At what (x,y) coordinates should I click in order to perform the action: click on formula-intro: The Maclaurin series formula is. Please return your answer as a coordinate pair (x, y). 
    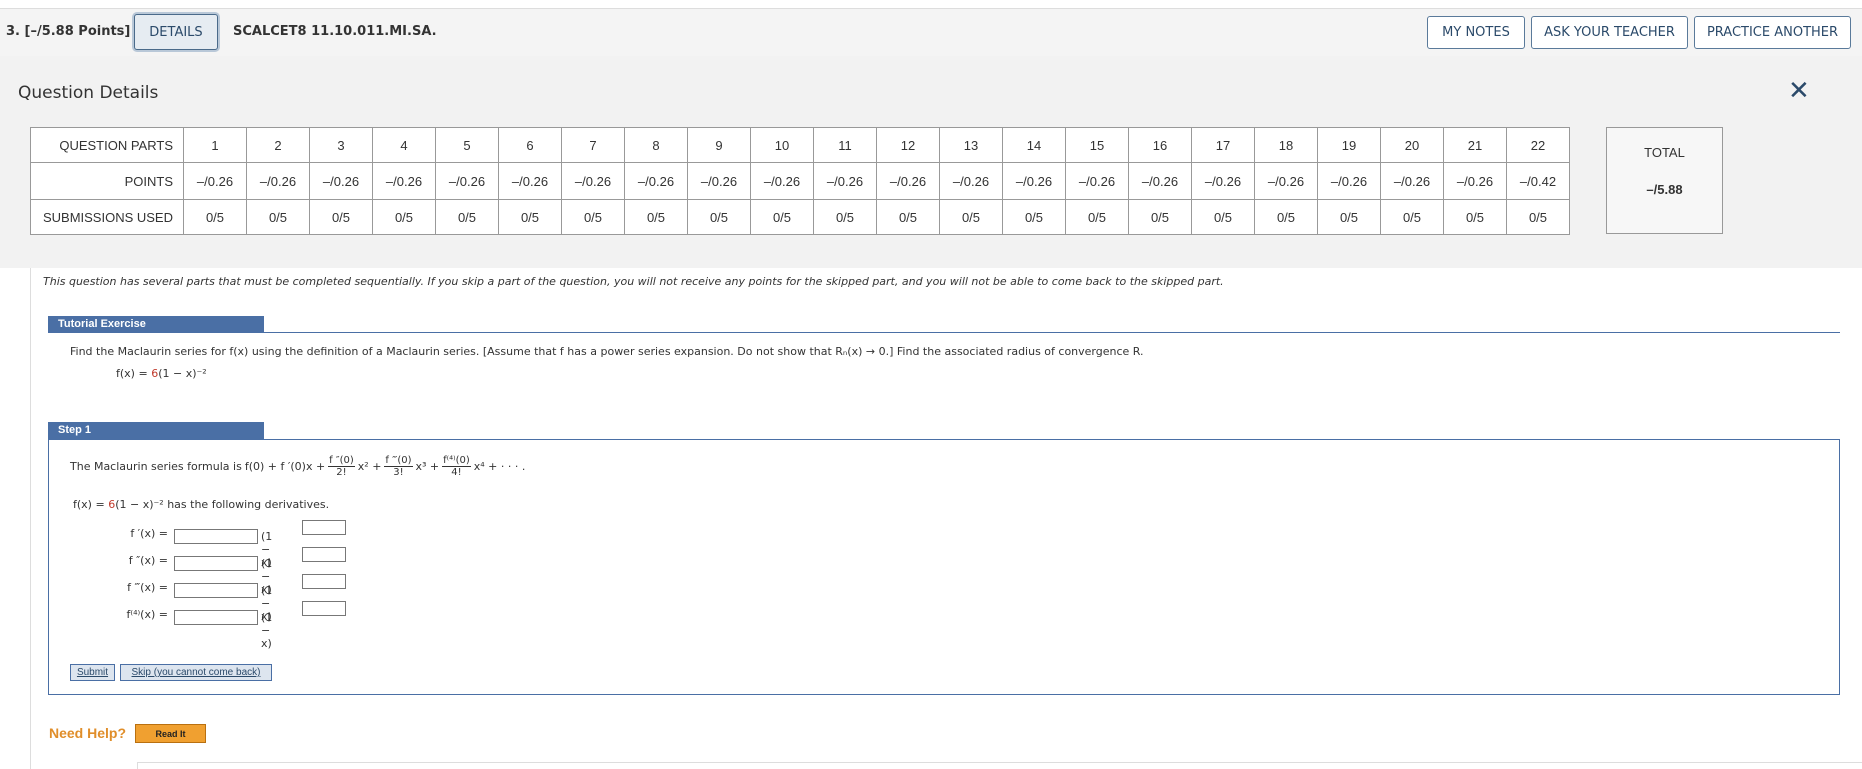
    Looking at the image, I should click on (156, 466).